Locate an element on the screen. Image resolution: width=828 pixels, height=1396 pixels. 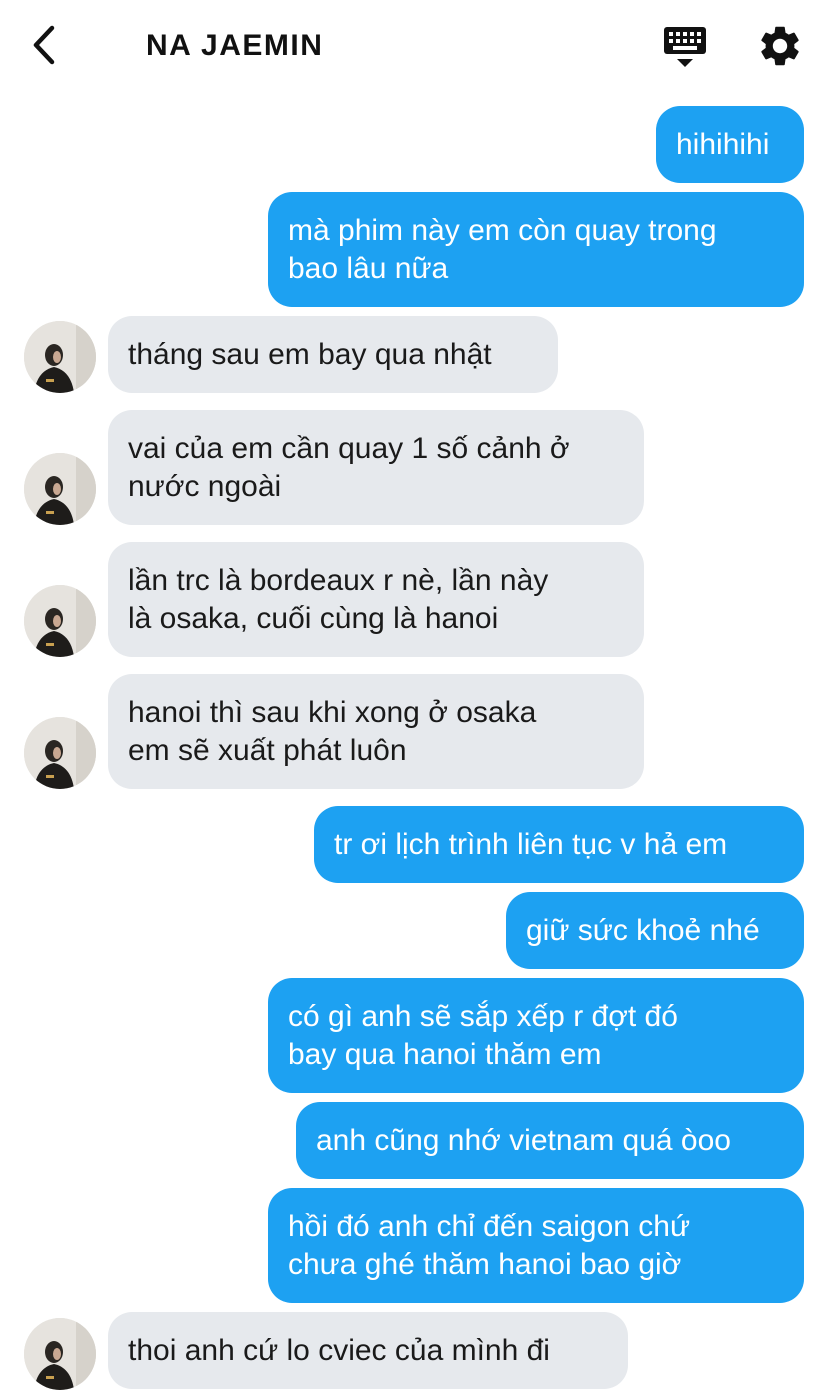
keyboard-icon is located at coordinates (685, 47).